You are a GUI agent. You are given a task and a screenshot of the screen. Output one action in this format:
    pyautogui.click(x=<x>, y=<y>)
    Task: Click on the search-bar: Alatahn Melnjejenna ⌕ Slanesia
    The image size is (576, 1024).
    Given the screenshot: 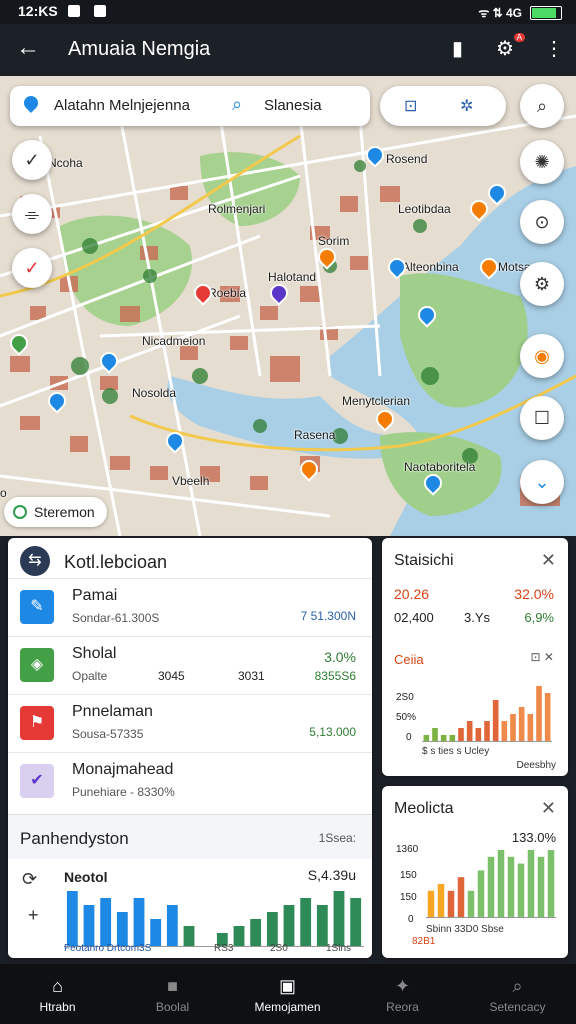 What is the action you would take?
    pyautogui.click(x=190, y=106)
    